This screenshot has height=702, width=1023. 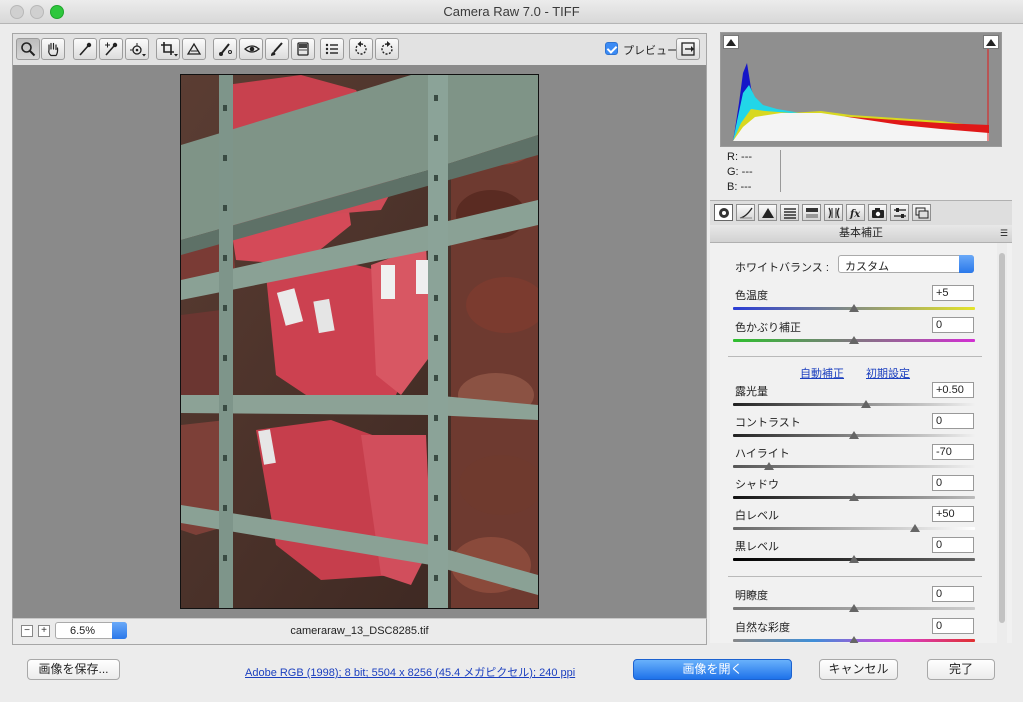 What do you see at coordinates (789, 212) in the screenshot?
I see `tab-hsl` at bounding box center [789, 212].